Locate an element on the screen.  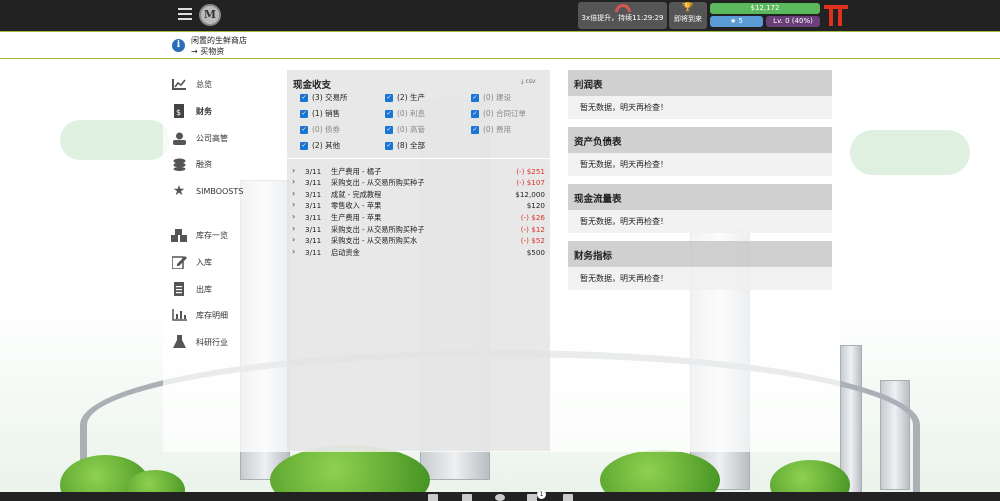
notification-banner: i 闲置的生鲜商店 → 买物资 is located at coordinates (500, 45).